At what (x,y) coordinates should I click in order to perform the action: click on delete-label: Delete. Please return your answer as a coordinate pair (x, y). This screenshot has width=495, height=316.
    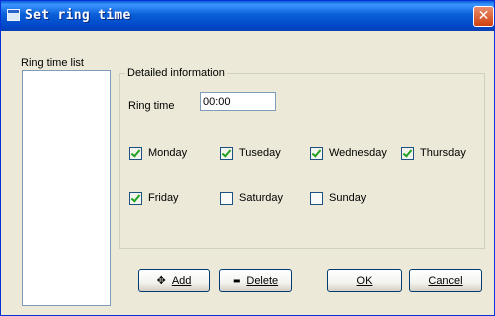
    Looking at the image, I should click on (262, 280).